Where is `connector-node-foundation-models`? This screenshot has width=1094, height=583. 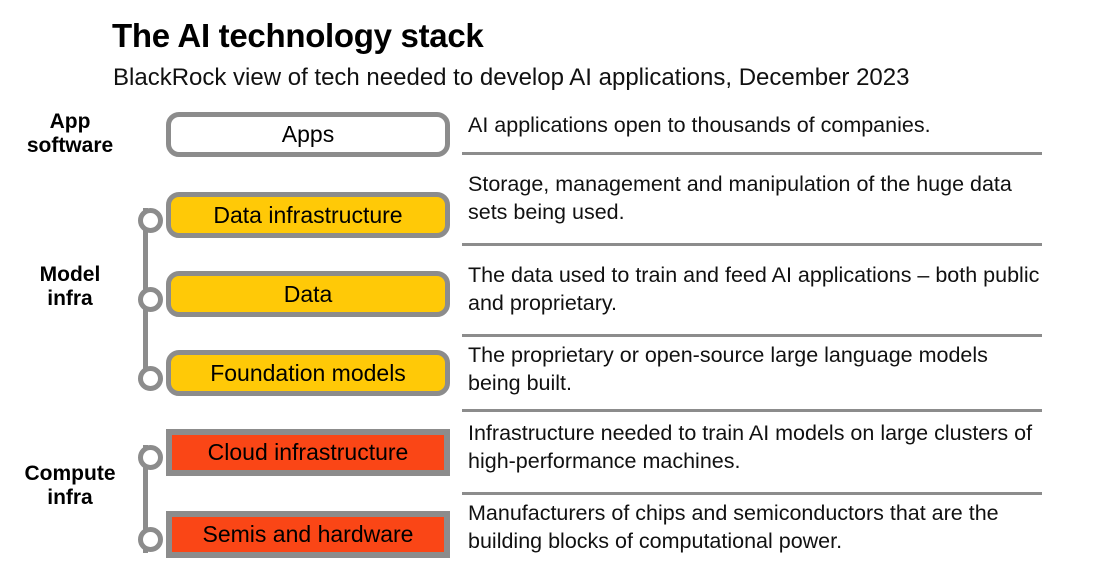 connector-node-foundation-models is located at coordinates (161, 378).